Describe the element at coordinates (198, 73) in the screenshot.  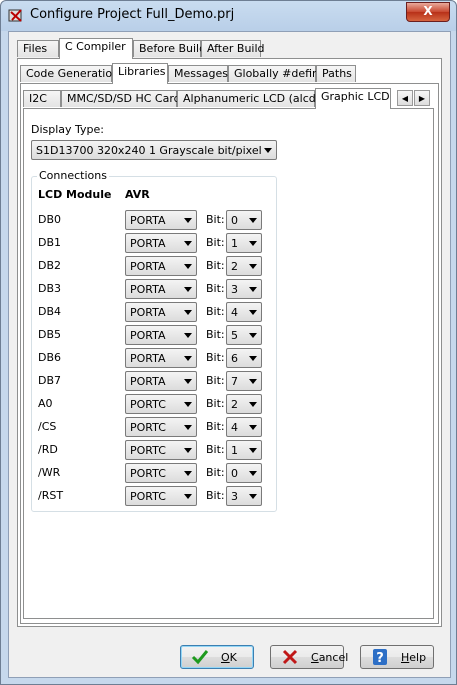
I see `tab-messages: Messages` at that location.